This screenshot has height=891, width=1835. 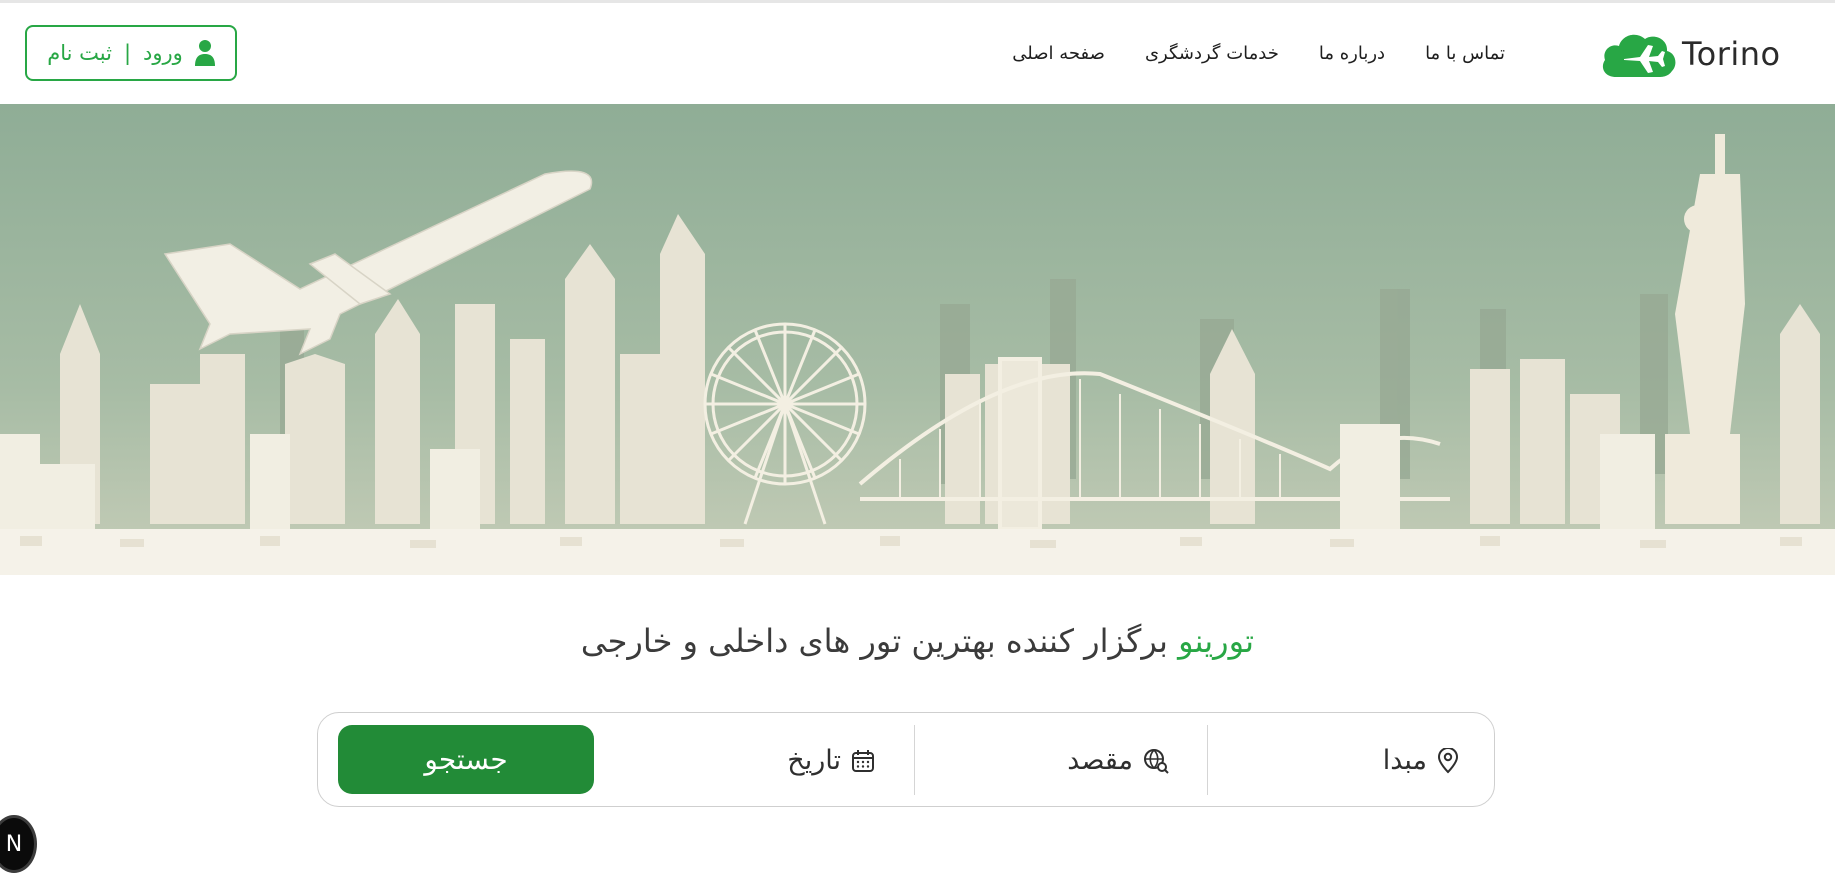 What do you see at coordinates (1731, 54) in the screenshot?
I see `logo-wordmark: Torino` at bounding box center [1731, 54].